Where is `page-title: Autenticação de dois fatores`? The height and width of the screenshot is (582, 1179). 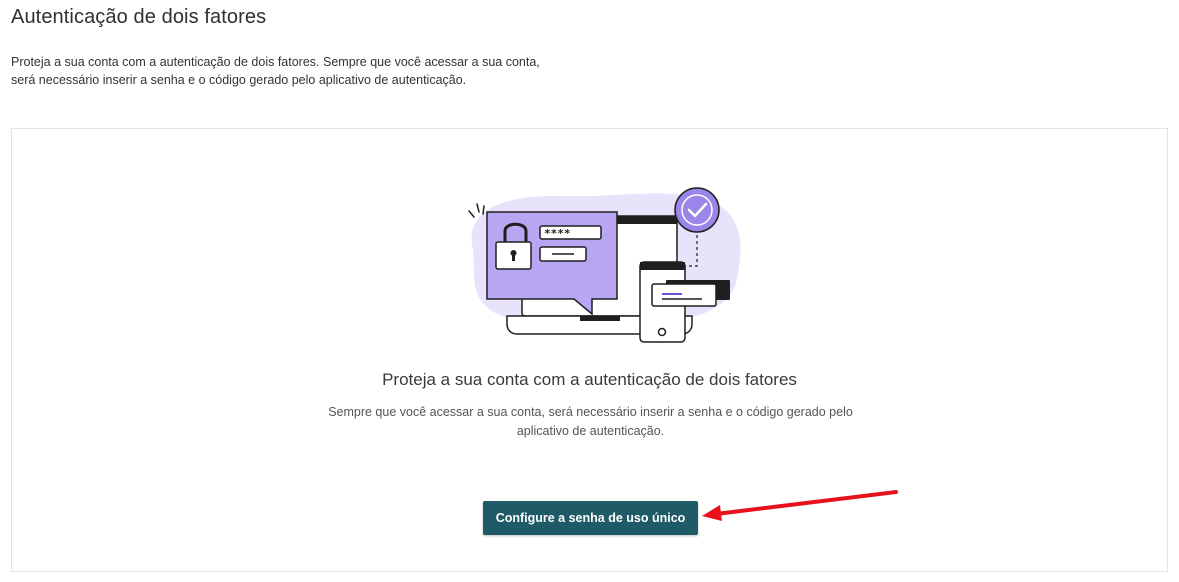
page-title: Autenticação de dois fatores is located at coordinates (139, 17).